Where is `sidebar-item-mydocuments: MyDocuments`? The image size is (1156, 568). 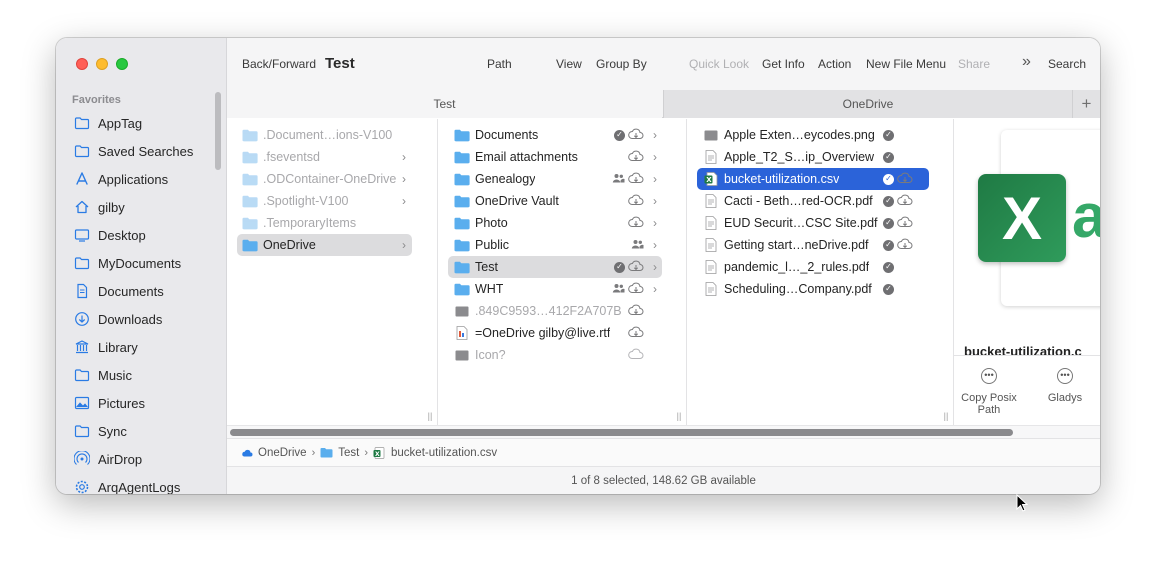 sidebar-item-mydocuments: MyDocuments is located at coordinates (141, 263).